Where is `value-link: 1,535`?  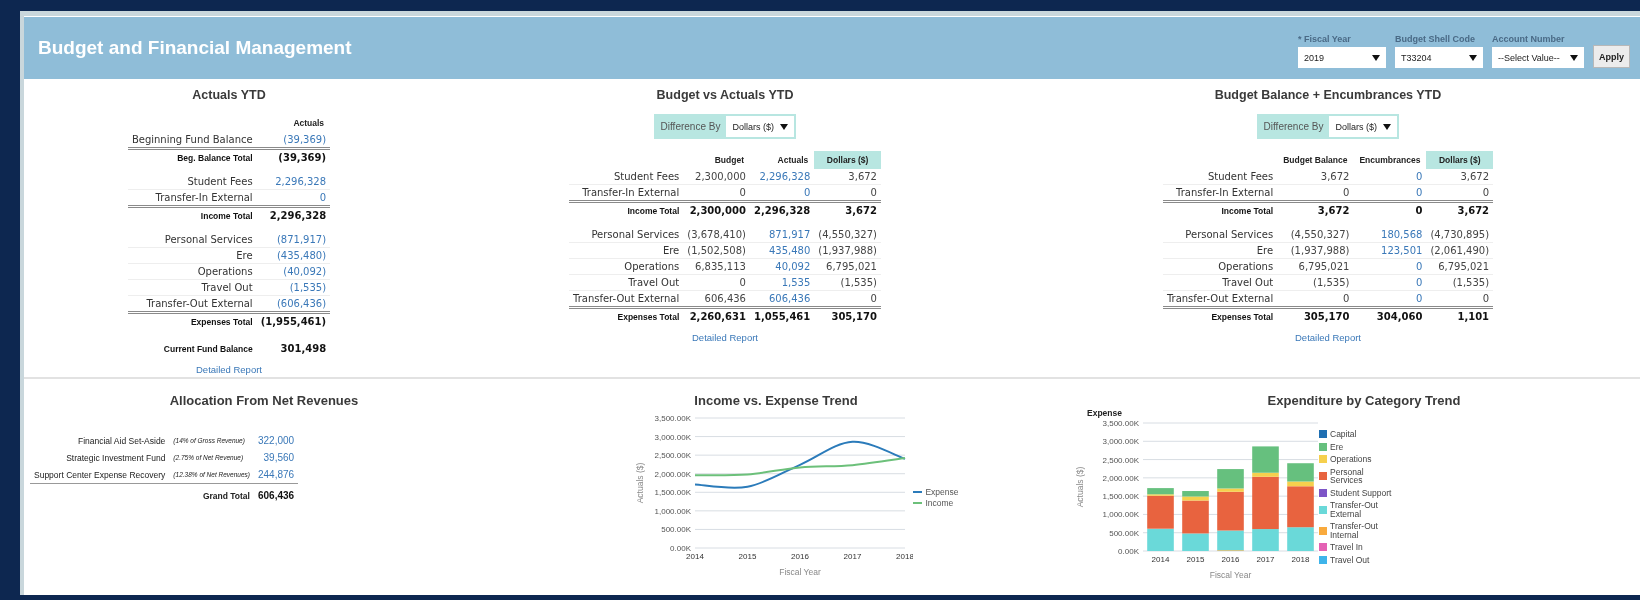
value-link: 1,535 is located at coordinates (782, 282).